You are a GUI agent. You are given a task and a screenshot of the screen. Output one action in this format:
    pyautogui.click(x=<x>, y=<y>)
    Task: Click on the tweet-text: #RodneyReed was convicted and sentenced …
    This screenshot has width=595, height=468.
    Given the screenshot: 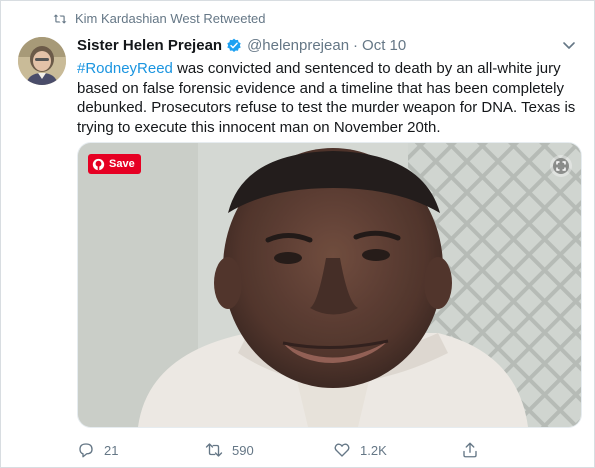 What is the action you would take?
    pyautogui.click(x=327, y=98)
    